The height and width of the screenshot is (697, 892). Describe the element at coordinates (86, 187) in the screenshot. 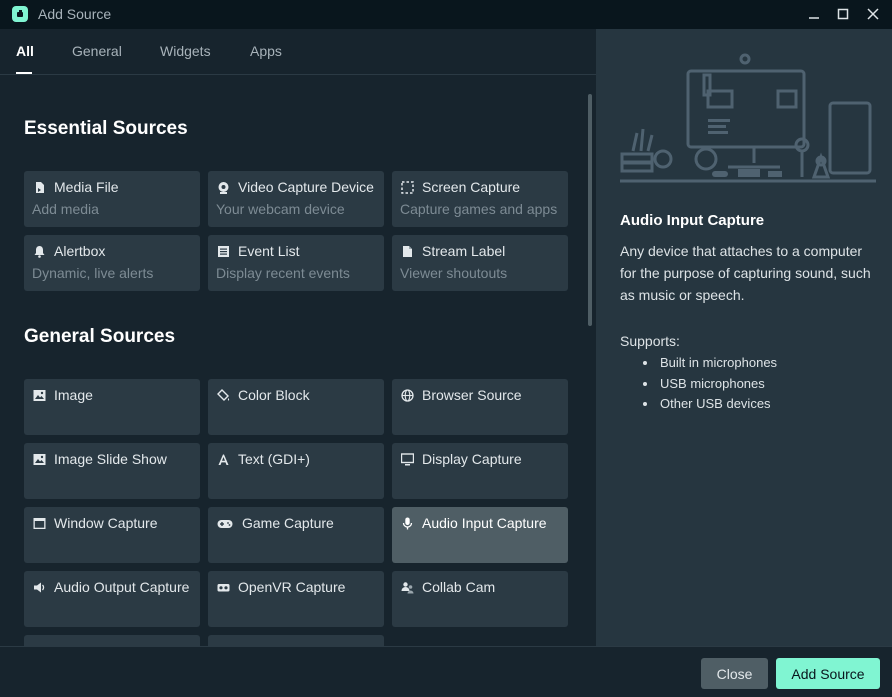

I see `card-name: Media File` at that location.